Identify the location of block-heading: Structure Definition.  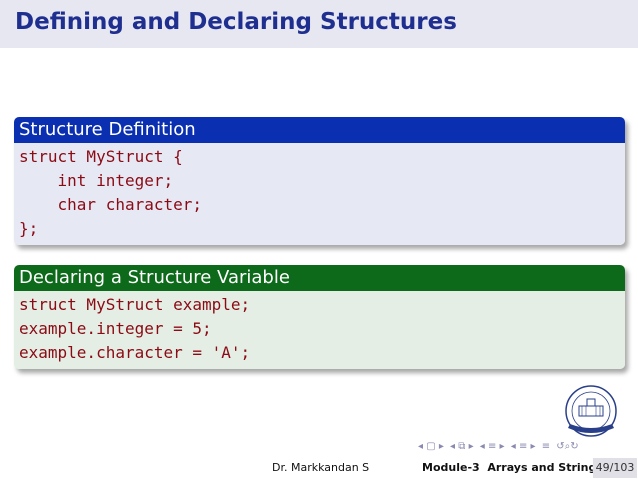
(319, 130).